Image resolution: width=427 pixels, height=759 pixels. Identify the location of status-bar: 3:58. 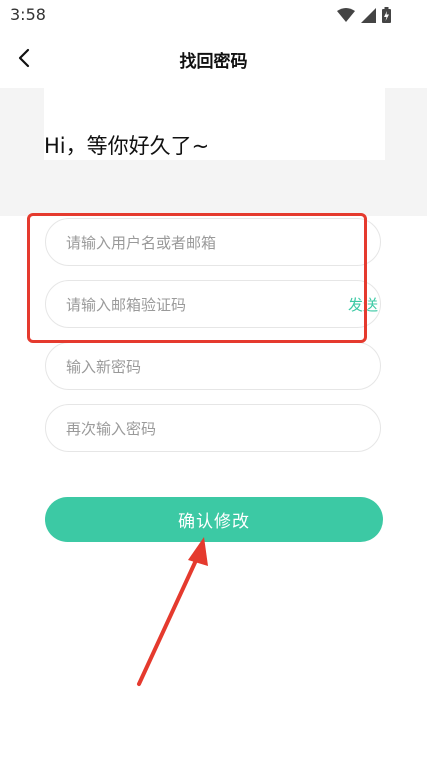
(213, 15).